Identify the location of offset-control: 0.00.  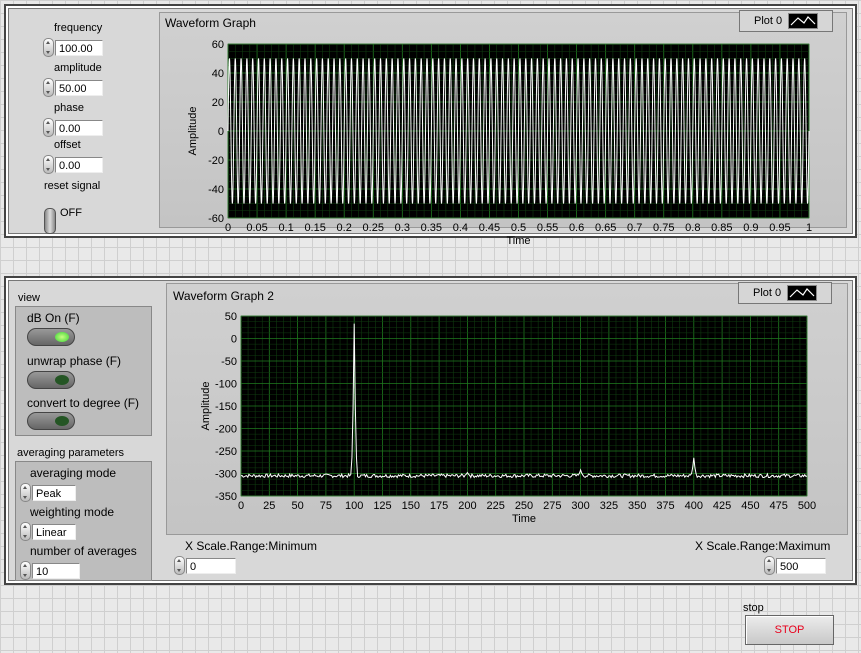
(73, 164).